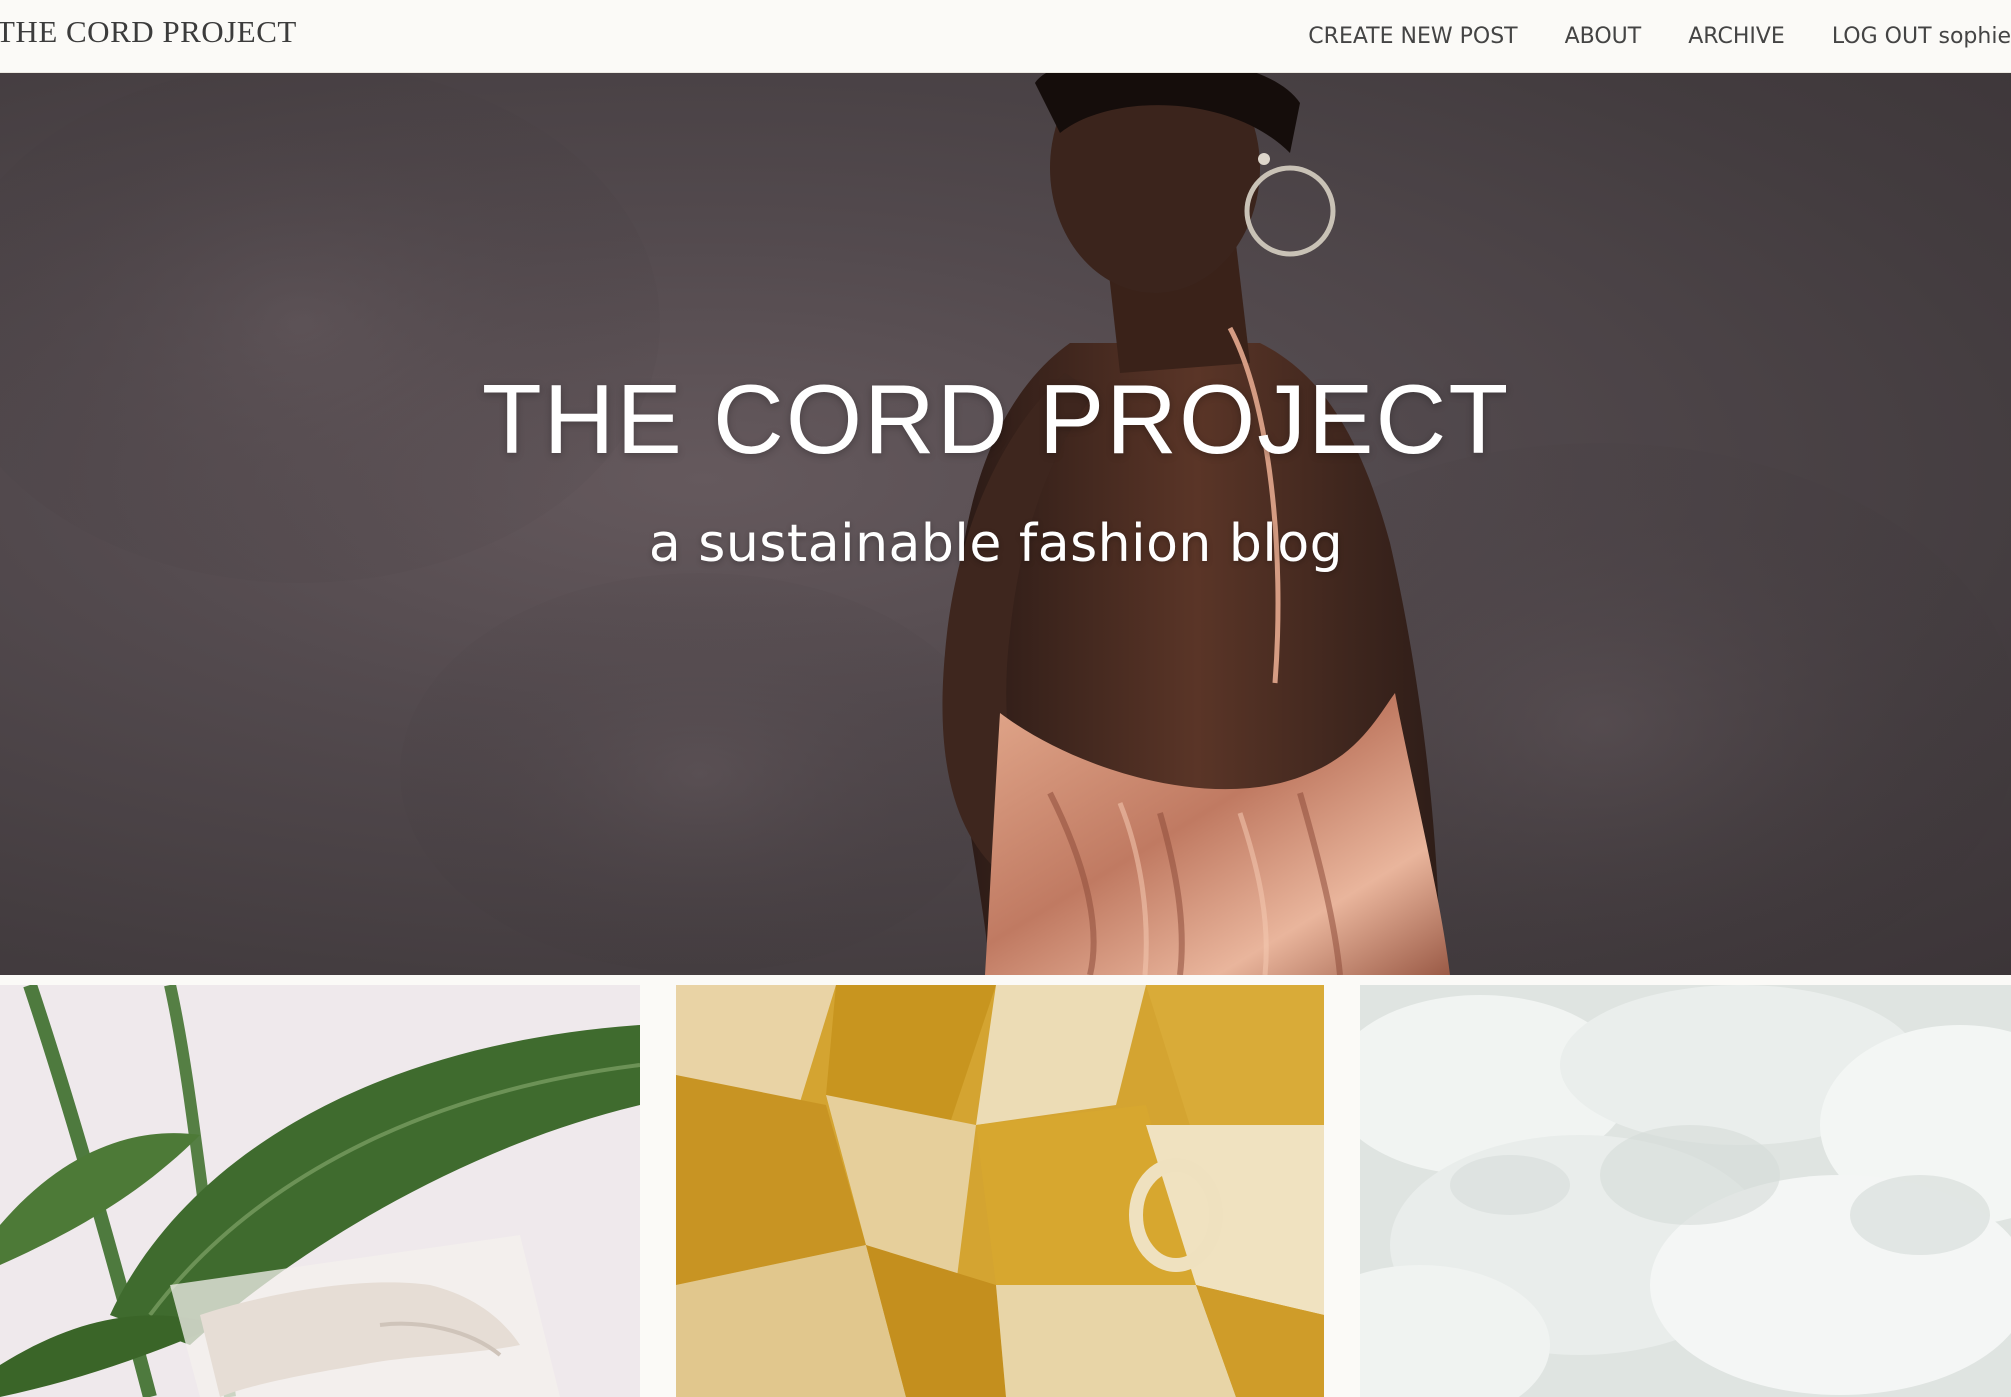 This screenshot has width=2011, height=1397. I want to click on hero-subtitle: a sustainable fashion blog, so click(996, 544).